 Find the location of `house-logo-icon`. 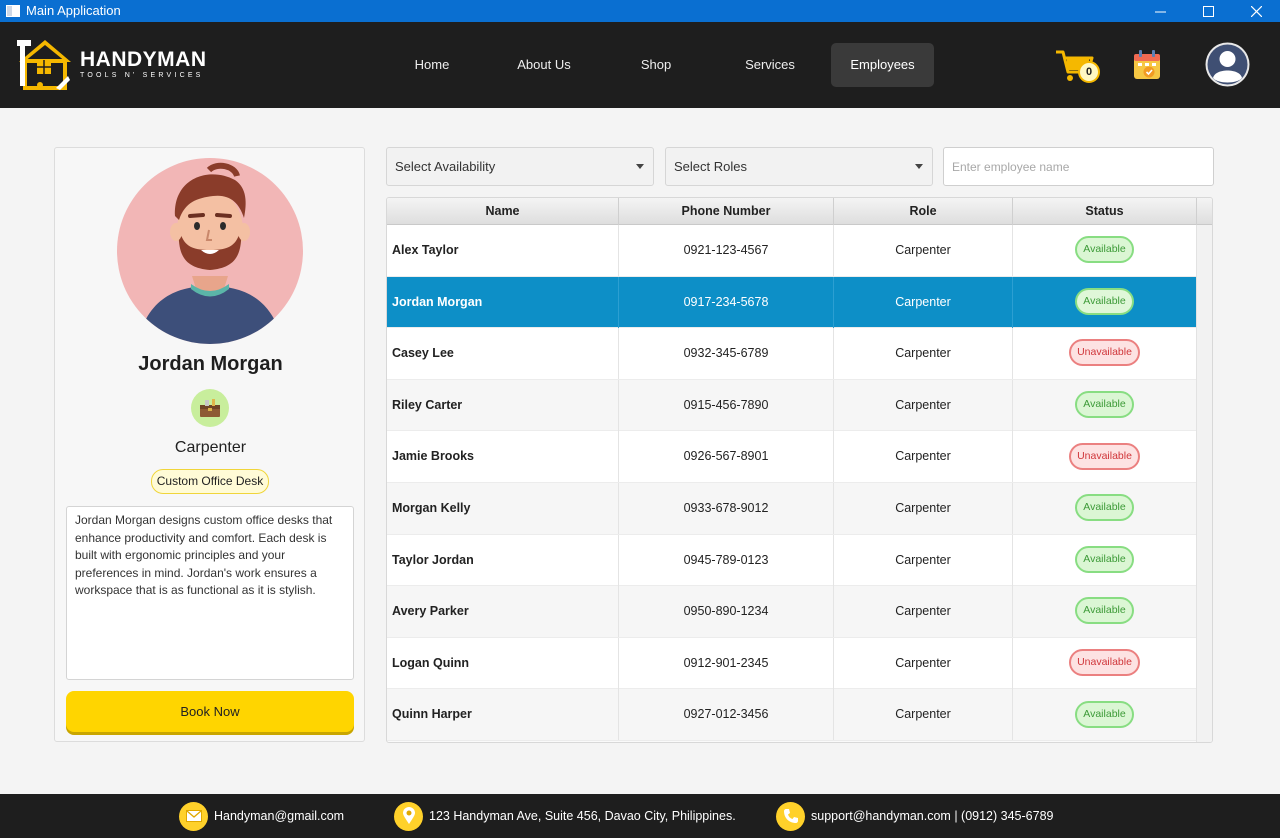

house-logo-icon is located at coordinates (44, 65).